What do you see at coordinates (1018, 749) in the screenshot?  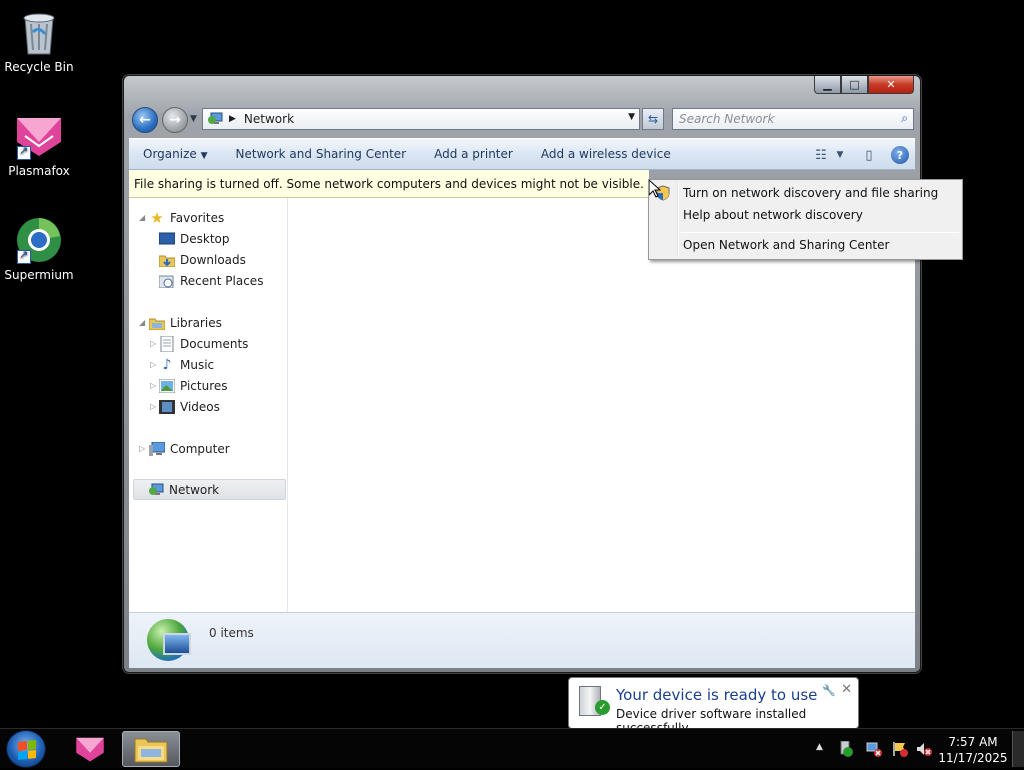 I see `show-desktop-button` at bounding box center [1018, 749].